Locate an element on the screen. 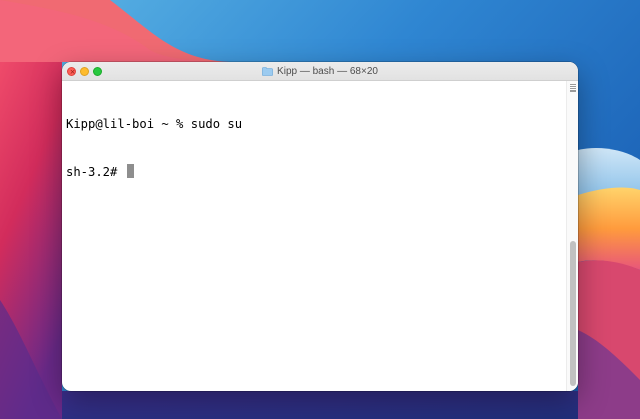  terminal-prompt-line: sh-3.2# is located at coordinates (314, 172).